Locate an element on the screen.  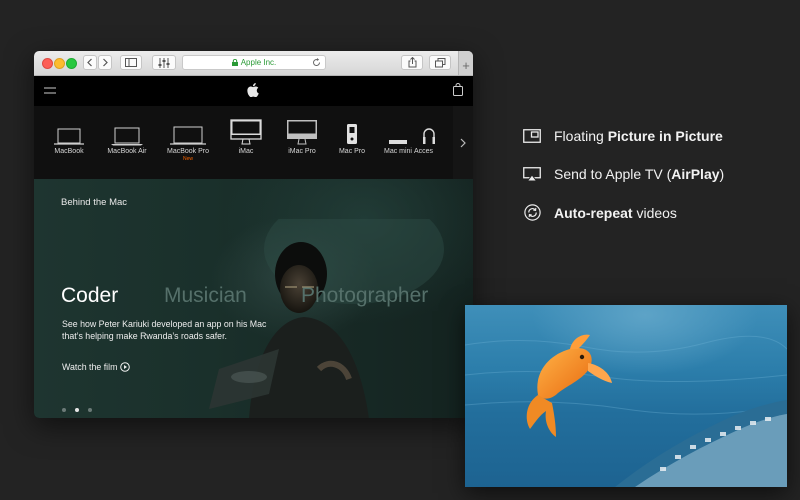
forward-button is located at coordinates (105, 62).